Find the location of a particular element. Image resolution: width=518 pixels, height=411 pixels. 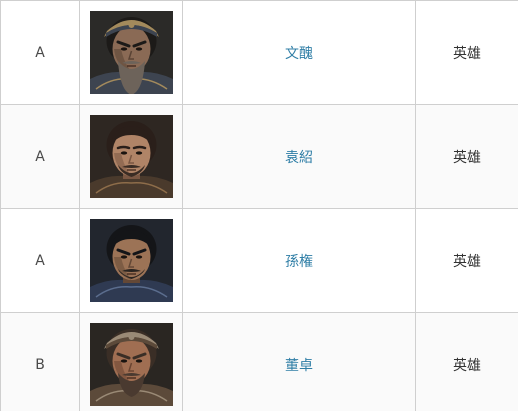

character-name-link: 董卓 is located at coordinates (299, 366).